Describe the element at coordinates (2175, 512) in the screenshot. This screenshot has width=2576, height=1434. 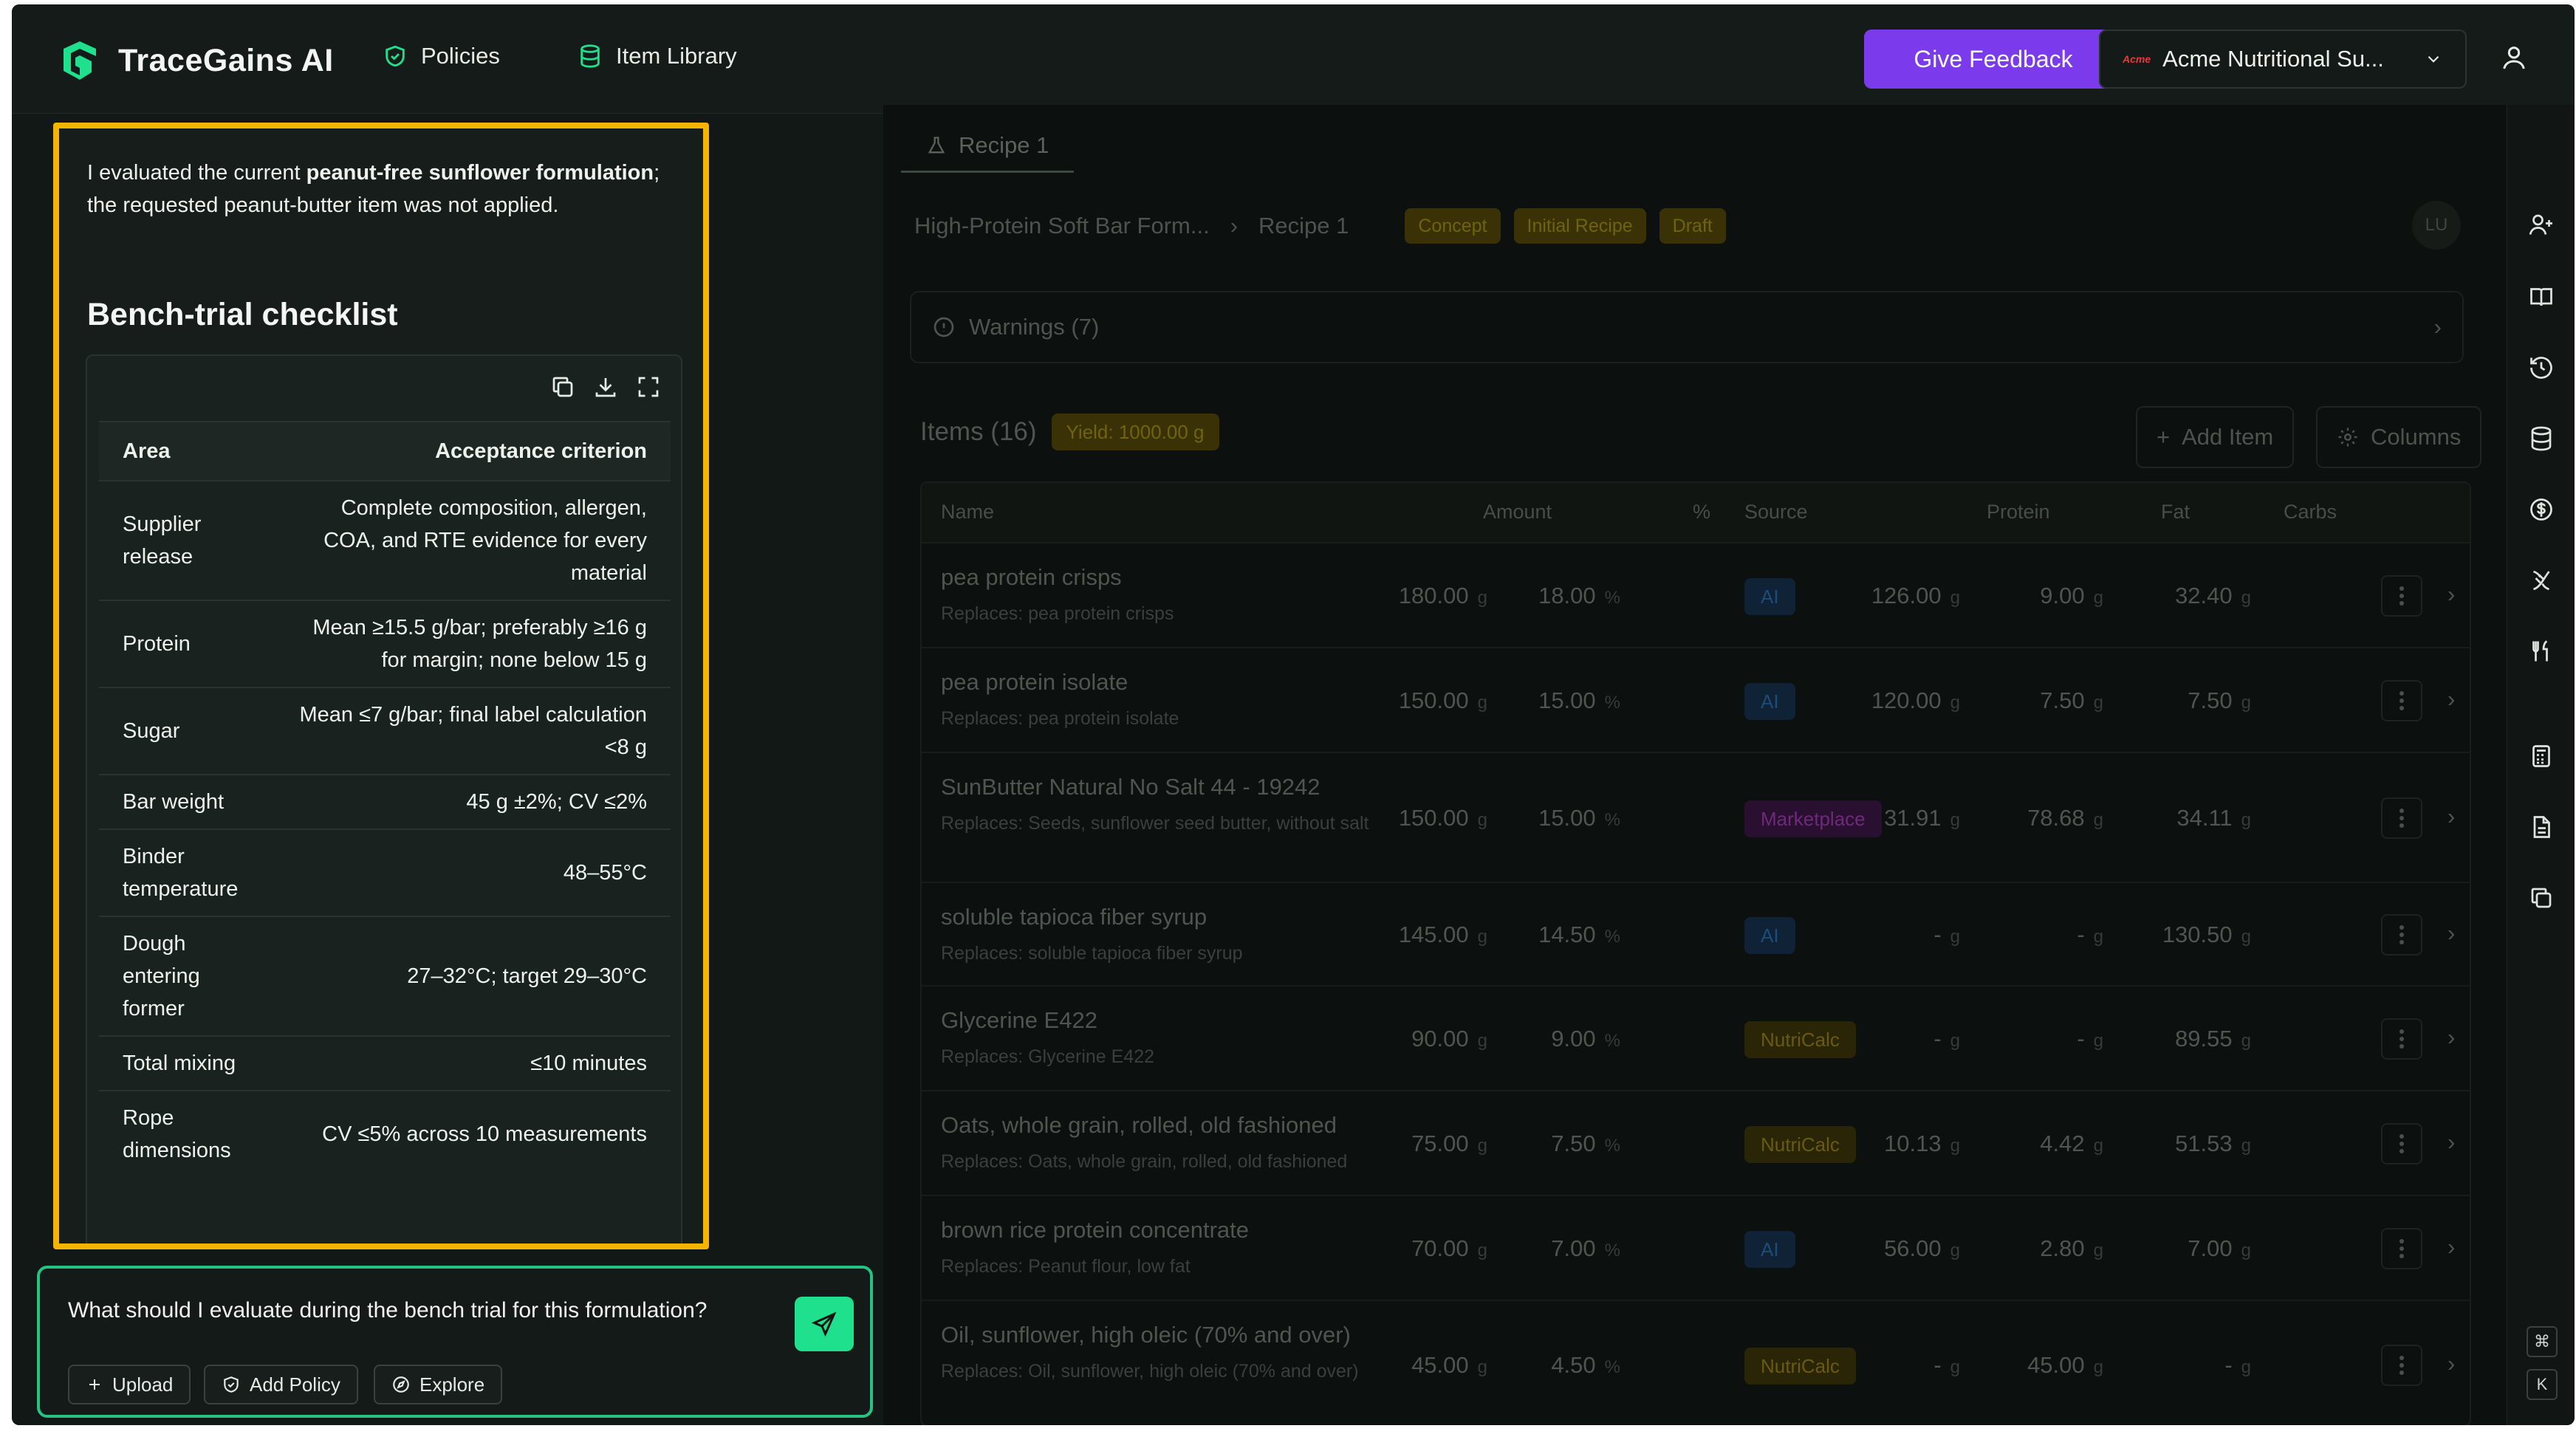
I see `col-fat: Fat` at that location.